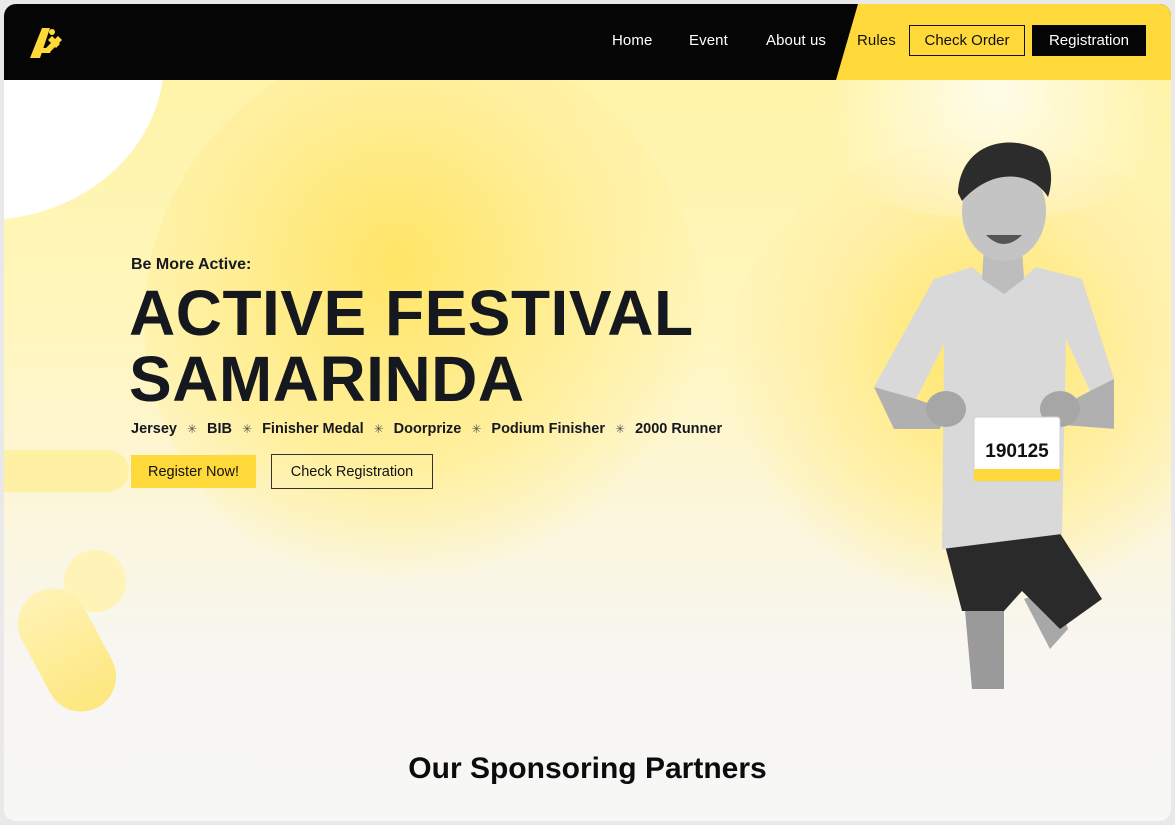  Describe the element at coordinates (1017, 451) in the screenshot. I see `bib-number: 190125` at that location.